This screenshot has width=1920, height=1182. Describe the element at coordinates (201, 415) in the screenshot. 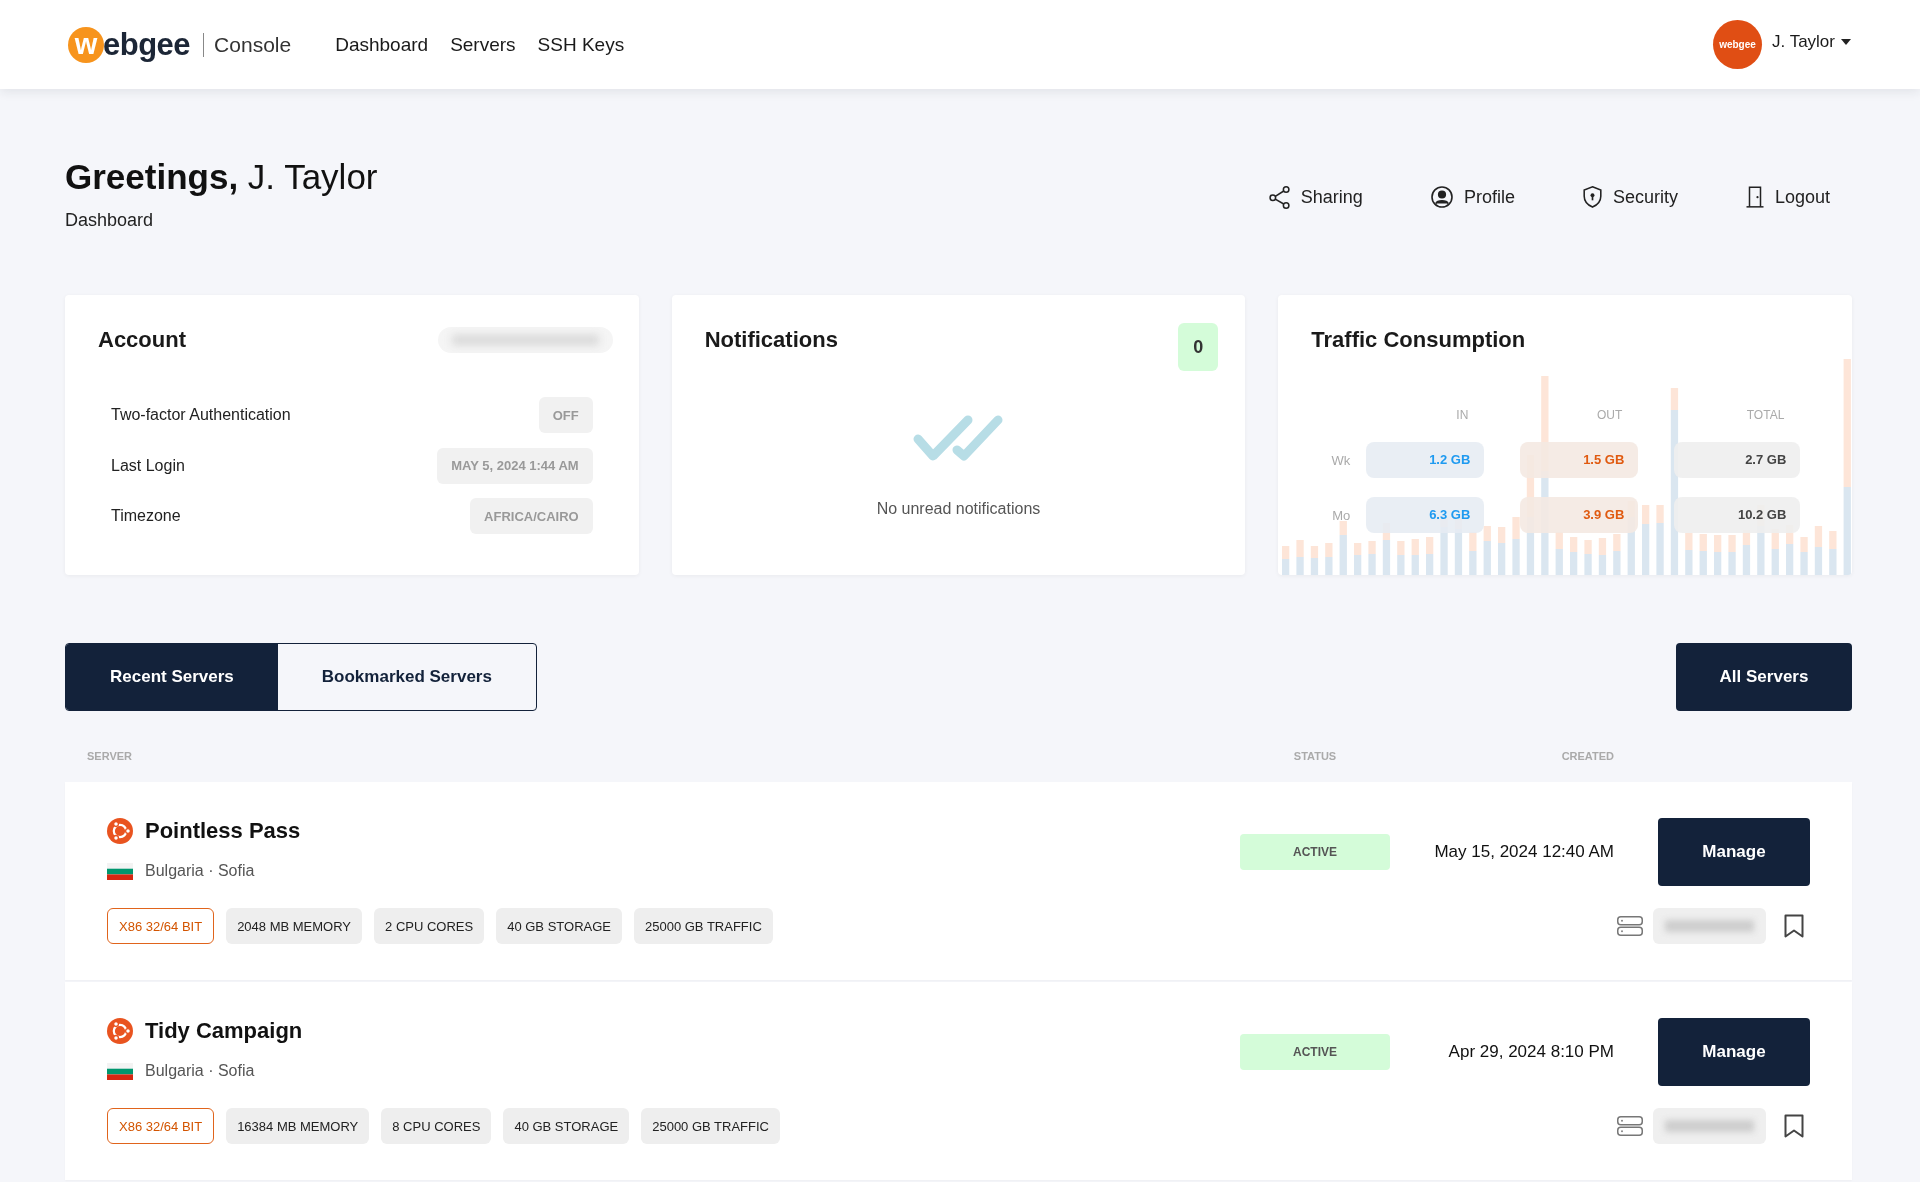

I see `setting-label: Two-factor Authentication` at that location.